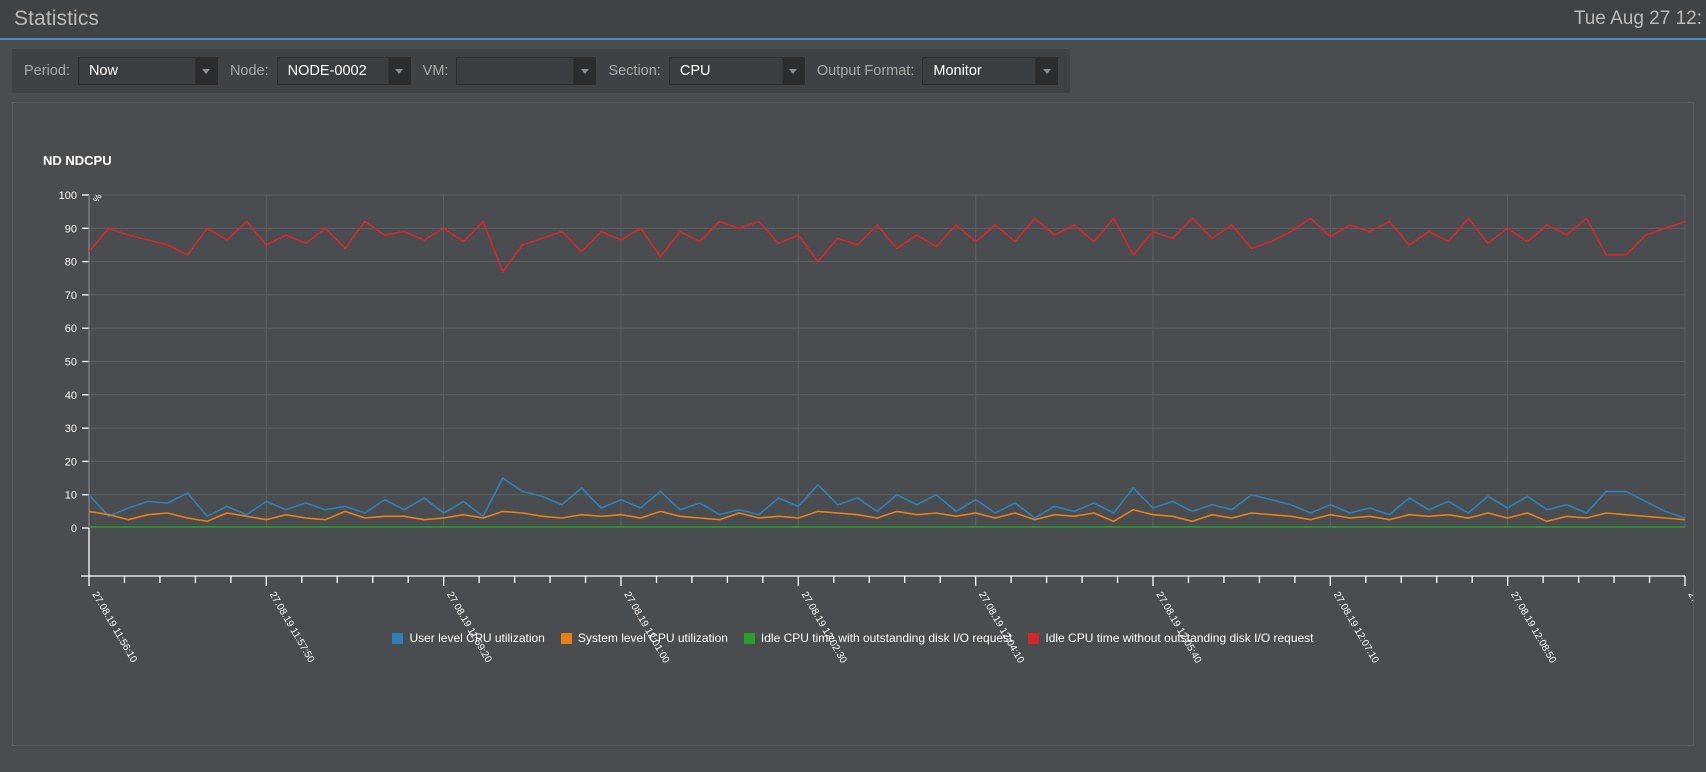 Image resolution: width=1706 pixels, height=772 pixels. Describe the element at coordinates (71, 229) in the screenshot. I see `y-tick-label: 90` at that location.